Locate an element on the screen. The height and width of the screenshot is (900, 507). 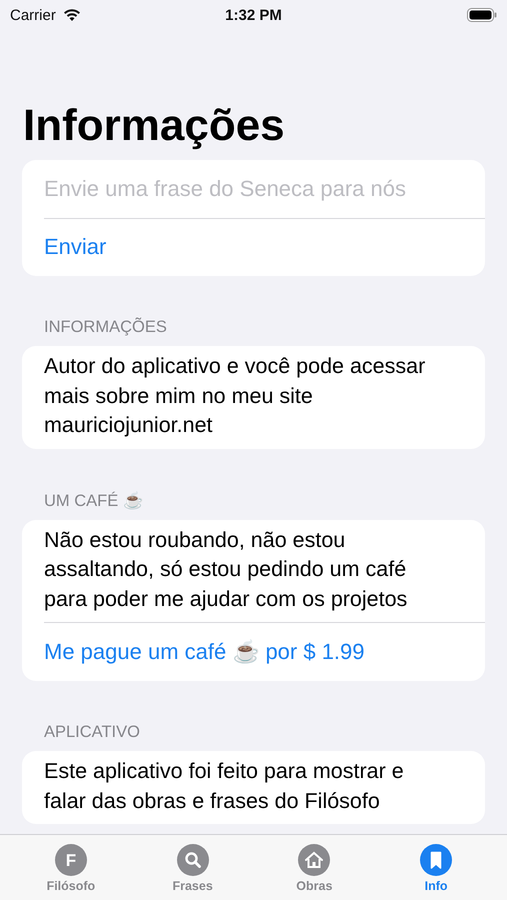
tab: Info is located at coordinates (436, 867).